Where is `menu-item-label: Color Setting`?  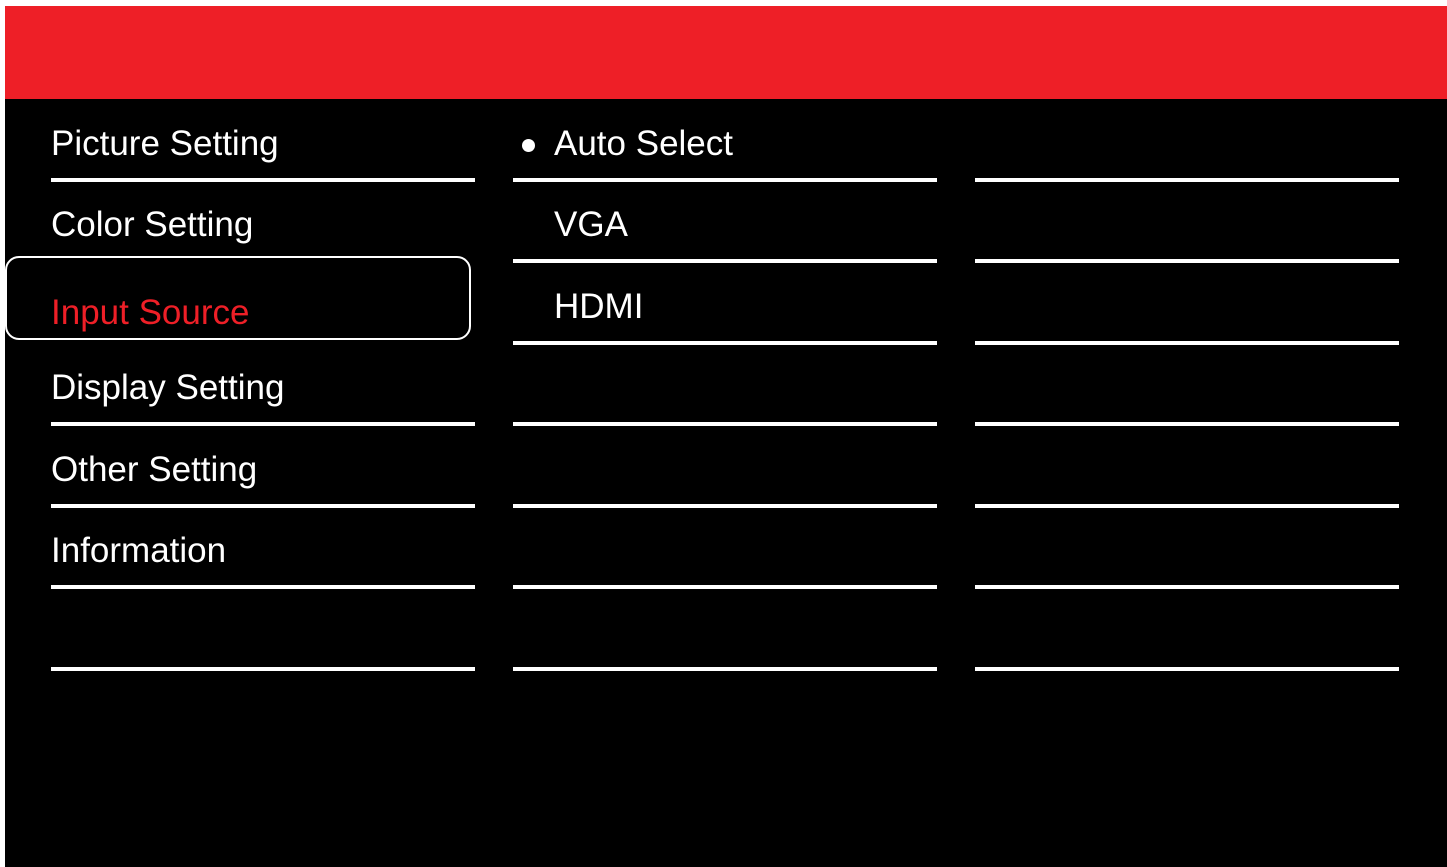 menu-item-label: Color Setting is located at coordinates (152, 224).